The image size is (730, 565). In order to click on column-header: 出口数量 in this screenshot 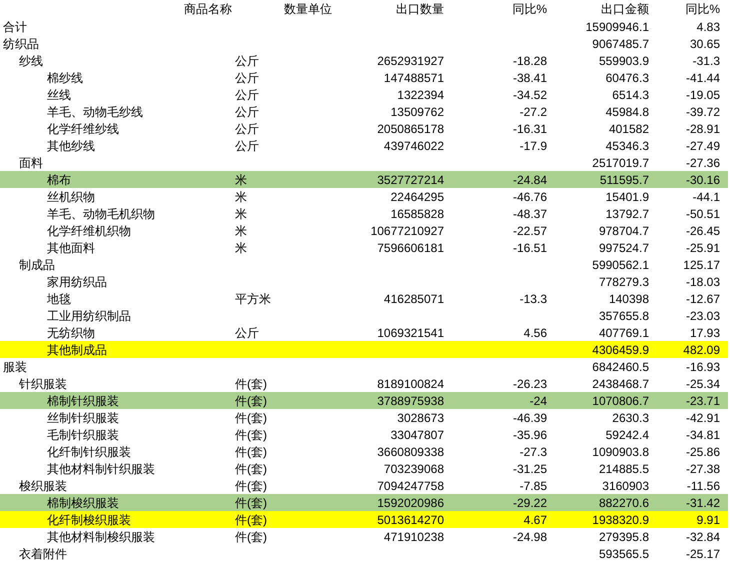, I will do `click(420, 9)`.